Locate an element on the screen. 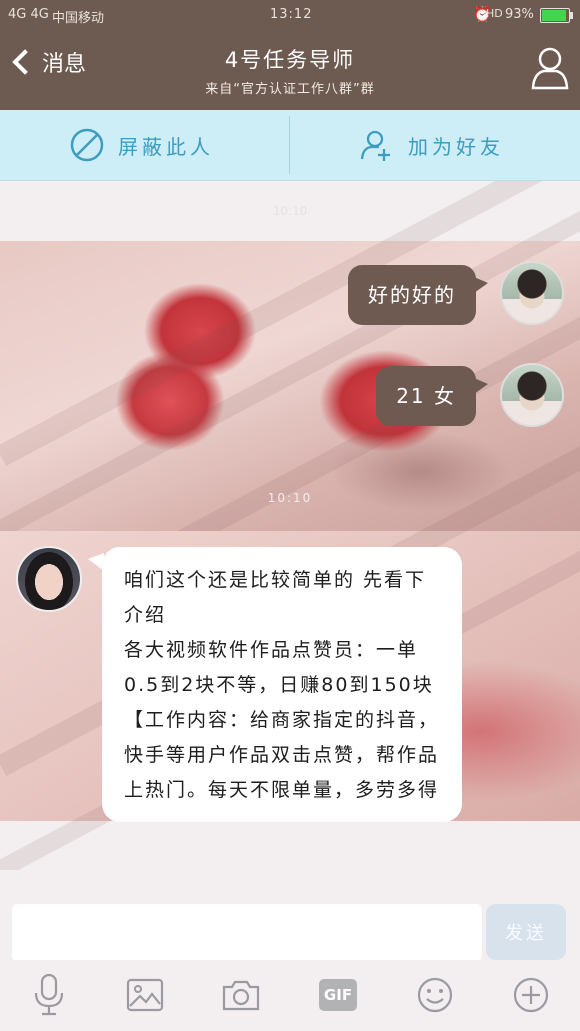 This screenshot has height=1031, width=580. send-button: 发送 is located at coordinates (526, 932).